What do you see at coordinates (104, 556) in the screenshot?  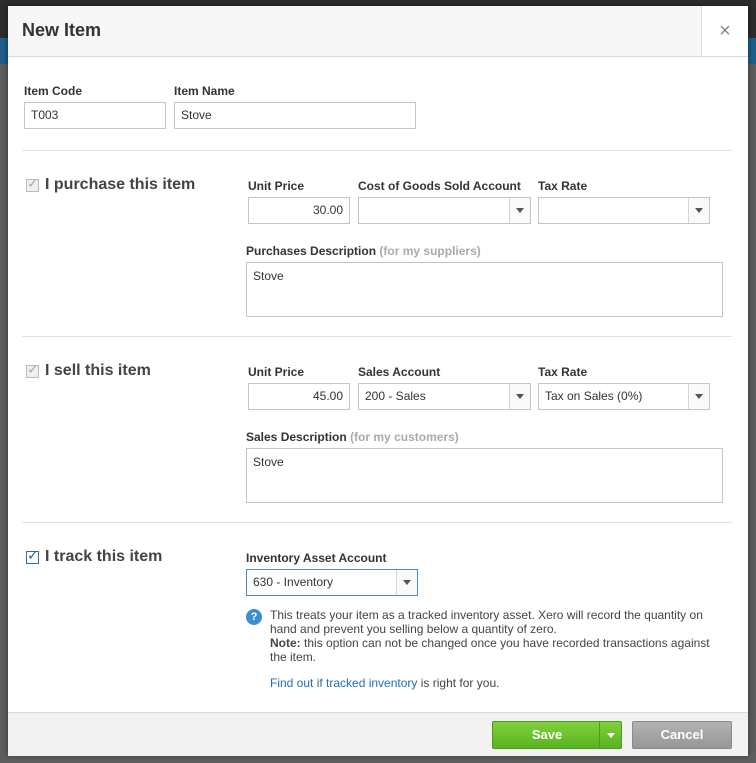 I see `track-checkbox-label: I track this item` at bounding box center [104, 556].